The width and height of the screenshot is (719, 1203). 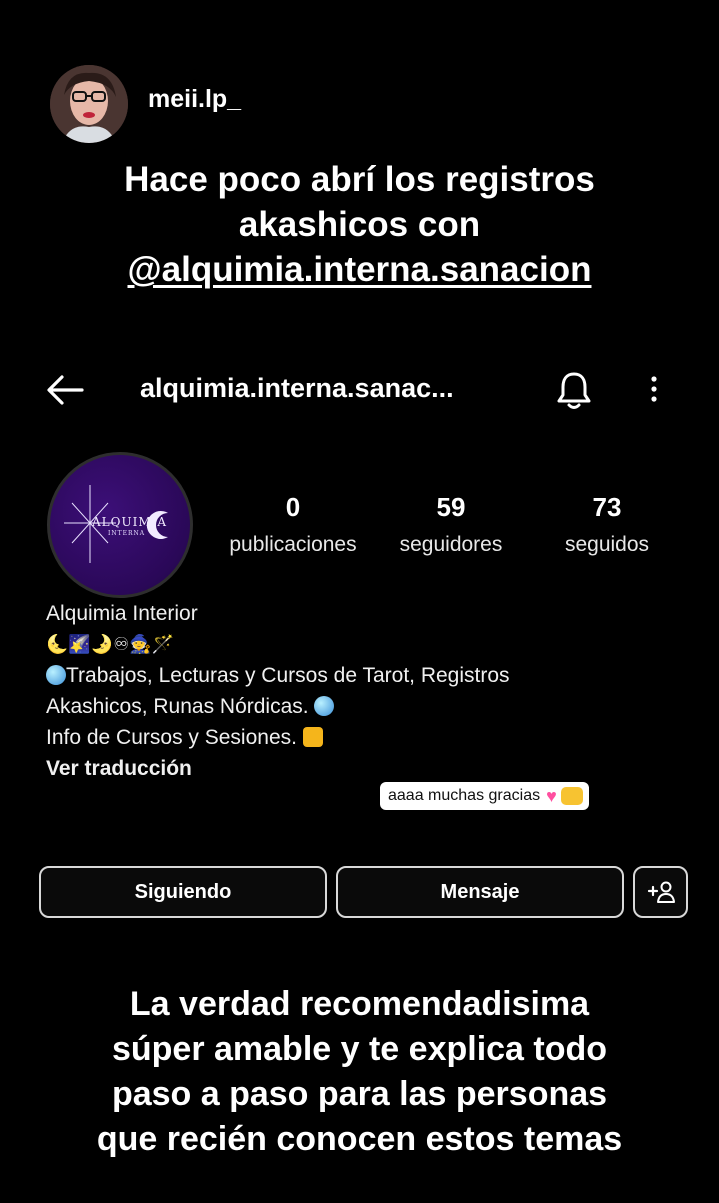 What do you see at coordinates (359, 269) in the screenshot?
I see `mention-link: @alquimia.interna.sanacion` at bounding box center [359, 269].